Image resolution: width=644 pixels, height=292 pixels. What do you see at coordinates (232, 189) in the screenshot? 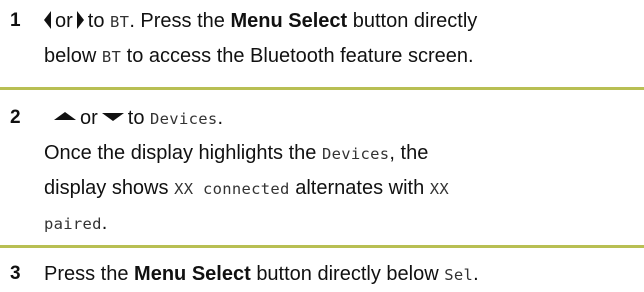
I see `display-text: XX connected` at bounding box center [232, 189].